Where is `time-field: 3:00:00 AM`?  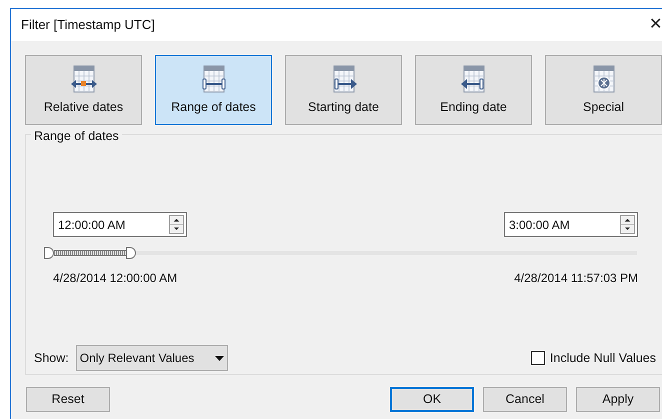 time-field: 3:00:00 AM is located at coordinates (571, 224).